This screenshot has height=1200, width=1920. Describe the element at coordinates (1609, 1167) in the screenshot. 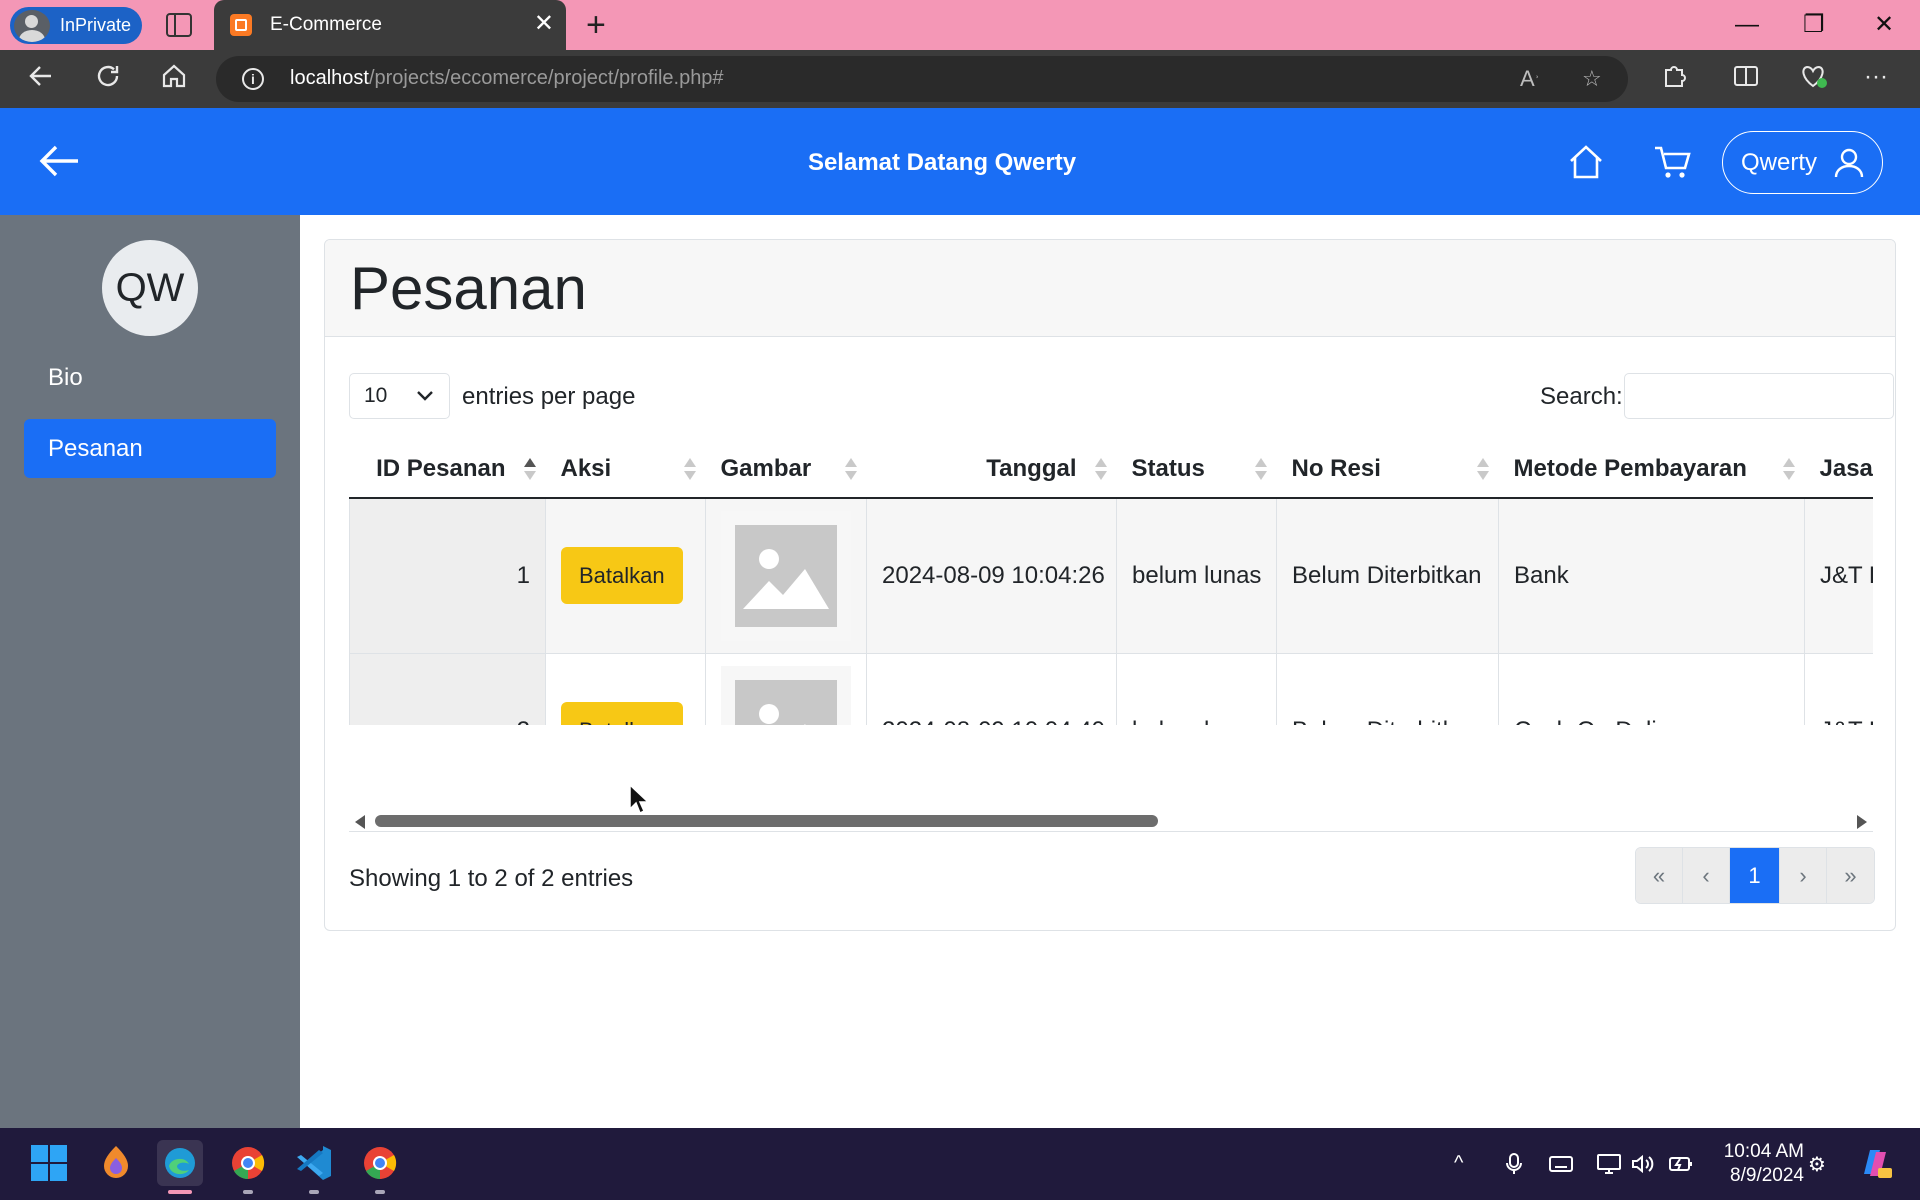

I see `network-icon` at that location.